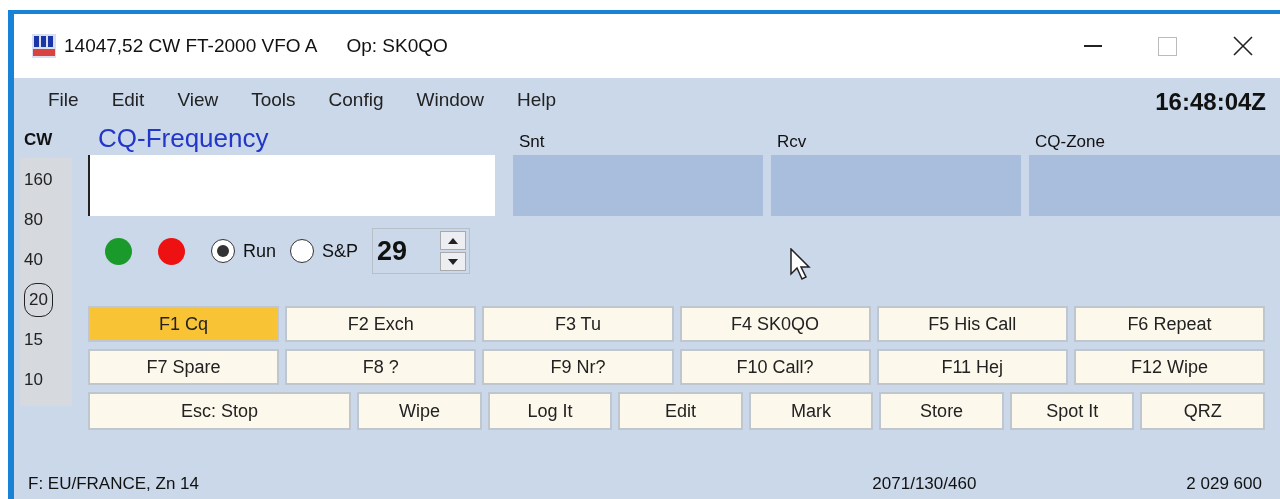 This screenshot has height=499, width=1280. What do you see at coordinates (451, 100) in the screenshot?
I see `menu-item: Window` at bounding box center [451, 100].